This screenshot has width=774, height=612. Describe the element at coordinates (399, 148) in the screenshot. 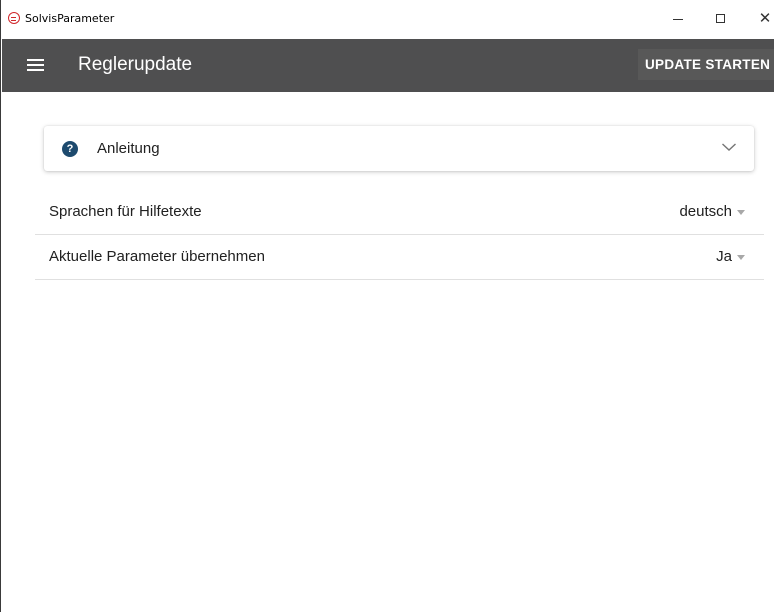

I see `instructions-card: ? Anleitung` at that location.